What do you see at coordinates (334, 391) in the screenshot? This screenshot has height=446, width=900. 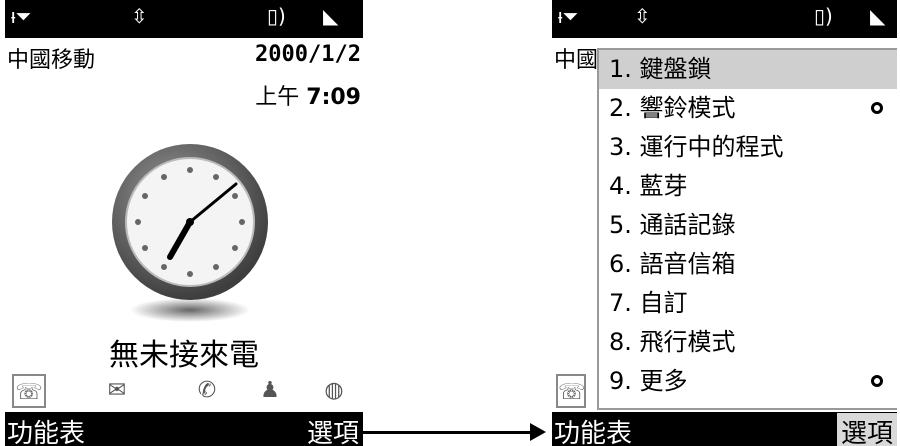 I see `browser-icon: ◍` at bounding box center [334, 391].